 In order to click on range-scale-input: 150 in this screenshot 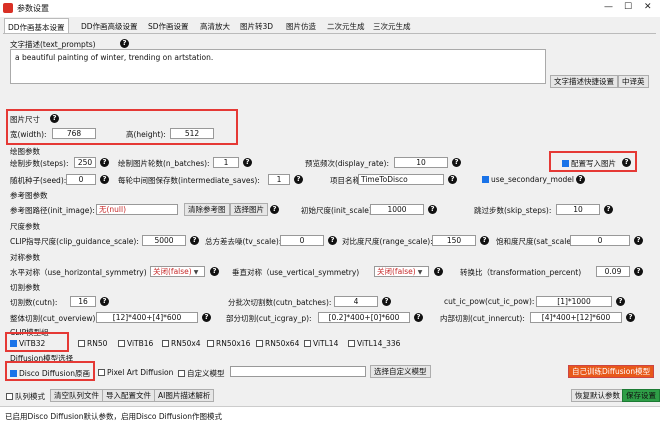, I will do `click(454, 240)`.